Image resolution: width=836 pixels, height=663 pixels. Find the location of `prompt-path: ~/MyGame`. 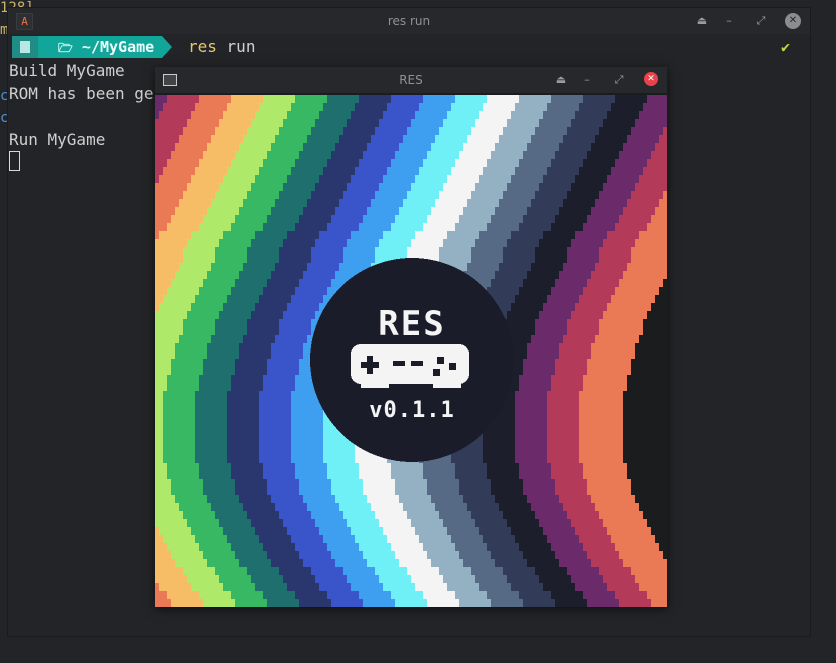

prompt-path: ~/MyGame is located at coordinates (118, 47).